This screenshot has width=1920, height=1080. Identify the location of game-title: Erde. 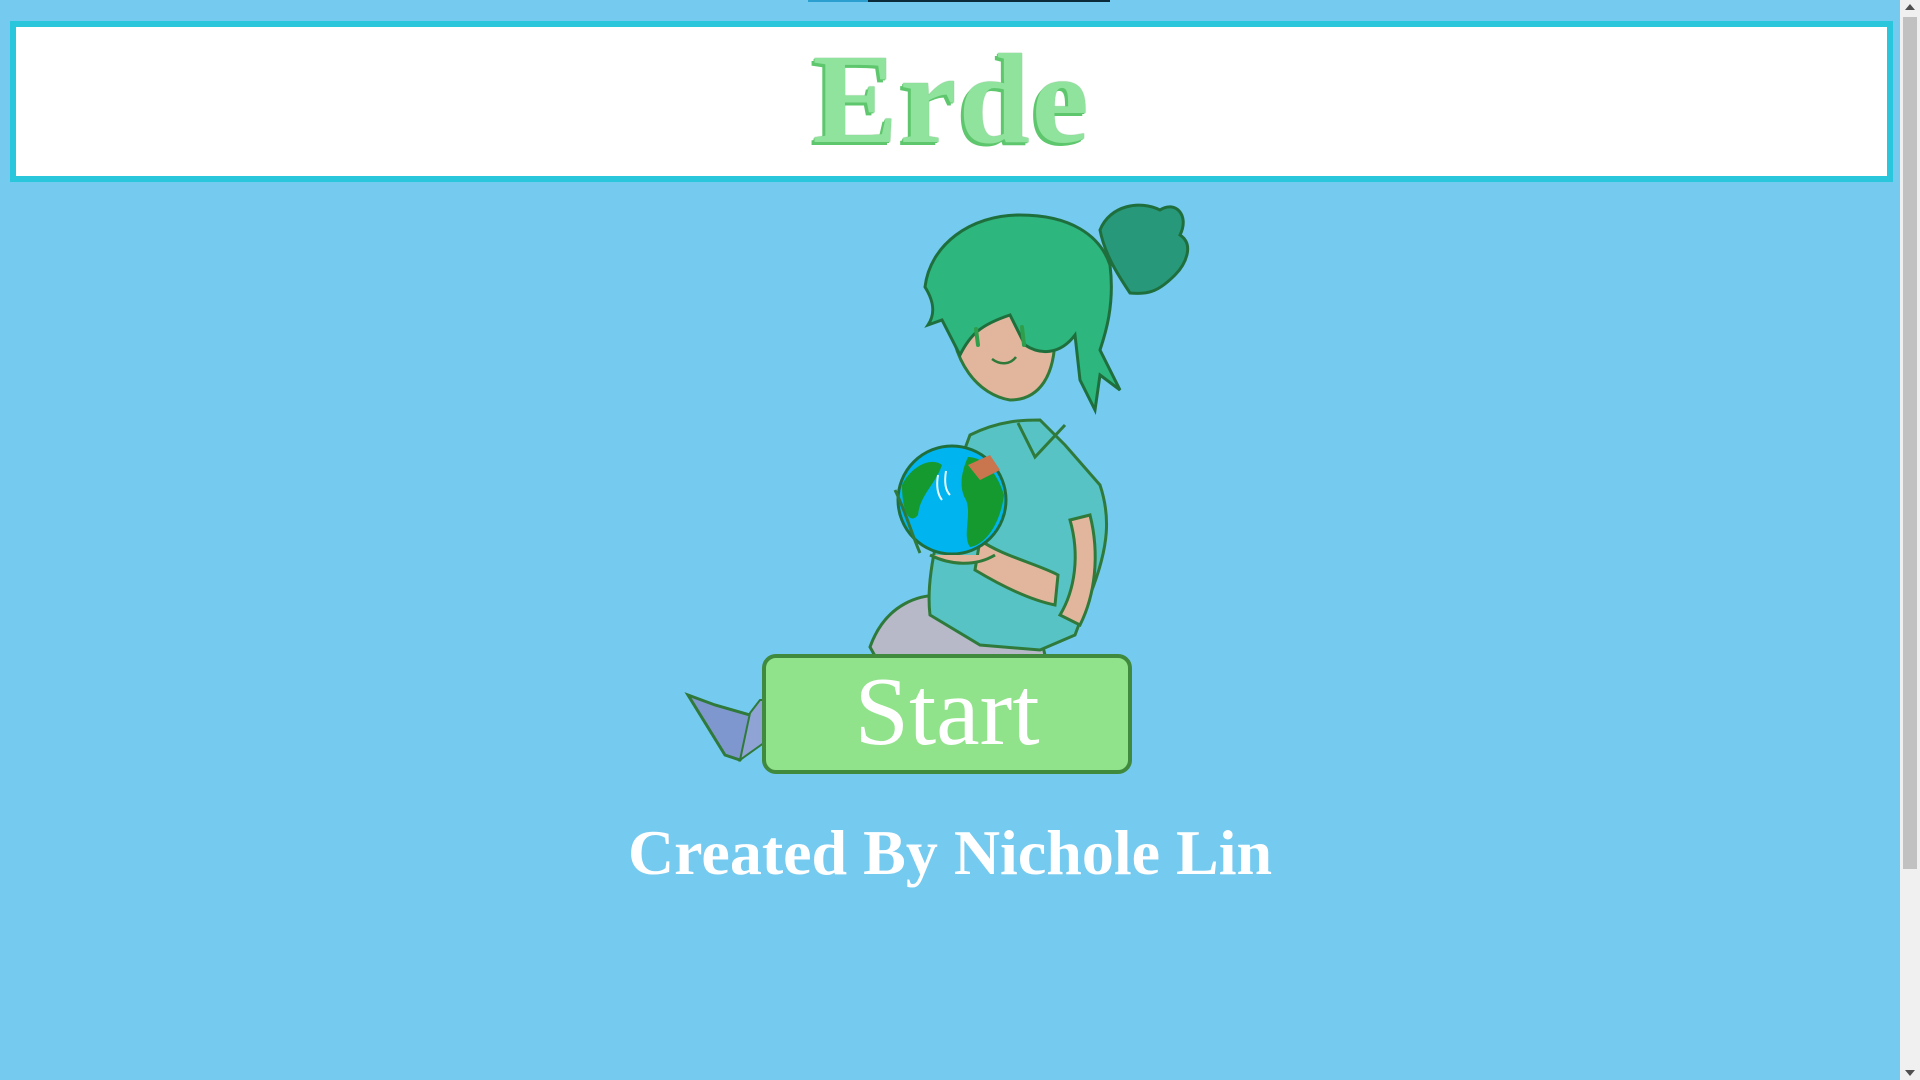
(951, 98).